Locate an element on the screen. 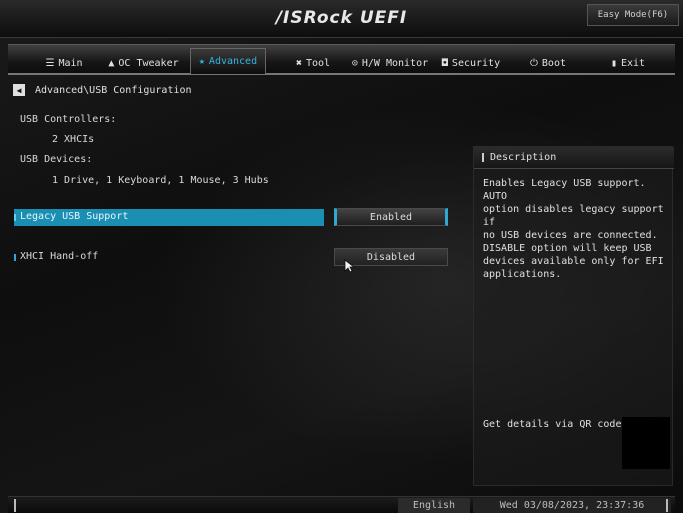 The height and width of the screenshot is (513, 683). tab-main: ☰ Main is located at coordinates (64, 63).